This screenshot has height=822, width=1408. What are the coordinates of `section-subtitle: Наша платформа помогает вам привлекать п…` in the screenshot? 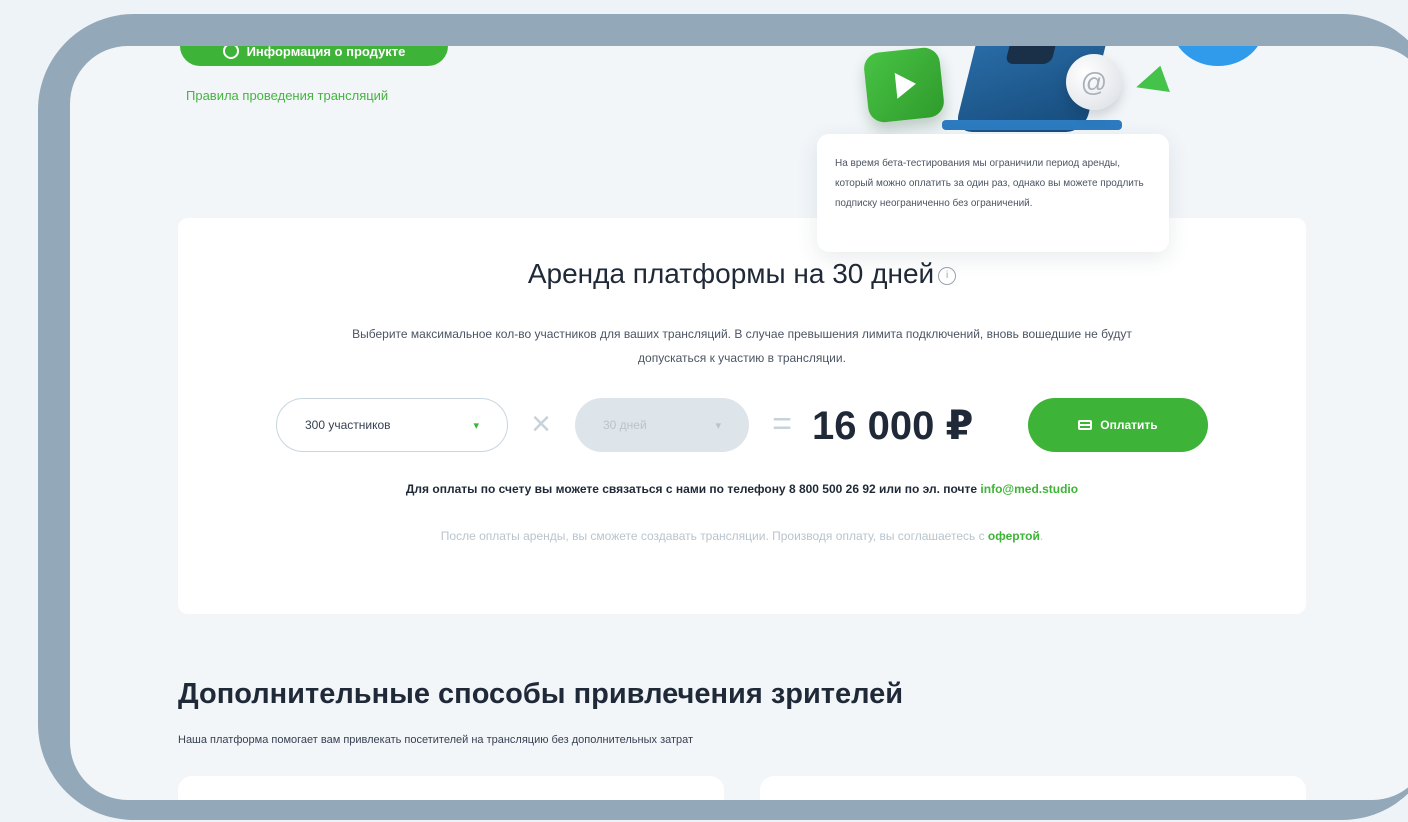 It's located at (436, 740).